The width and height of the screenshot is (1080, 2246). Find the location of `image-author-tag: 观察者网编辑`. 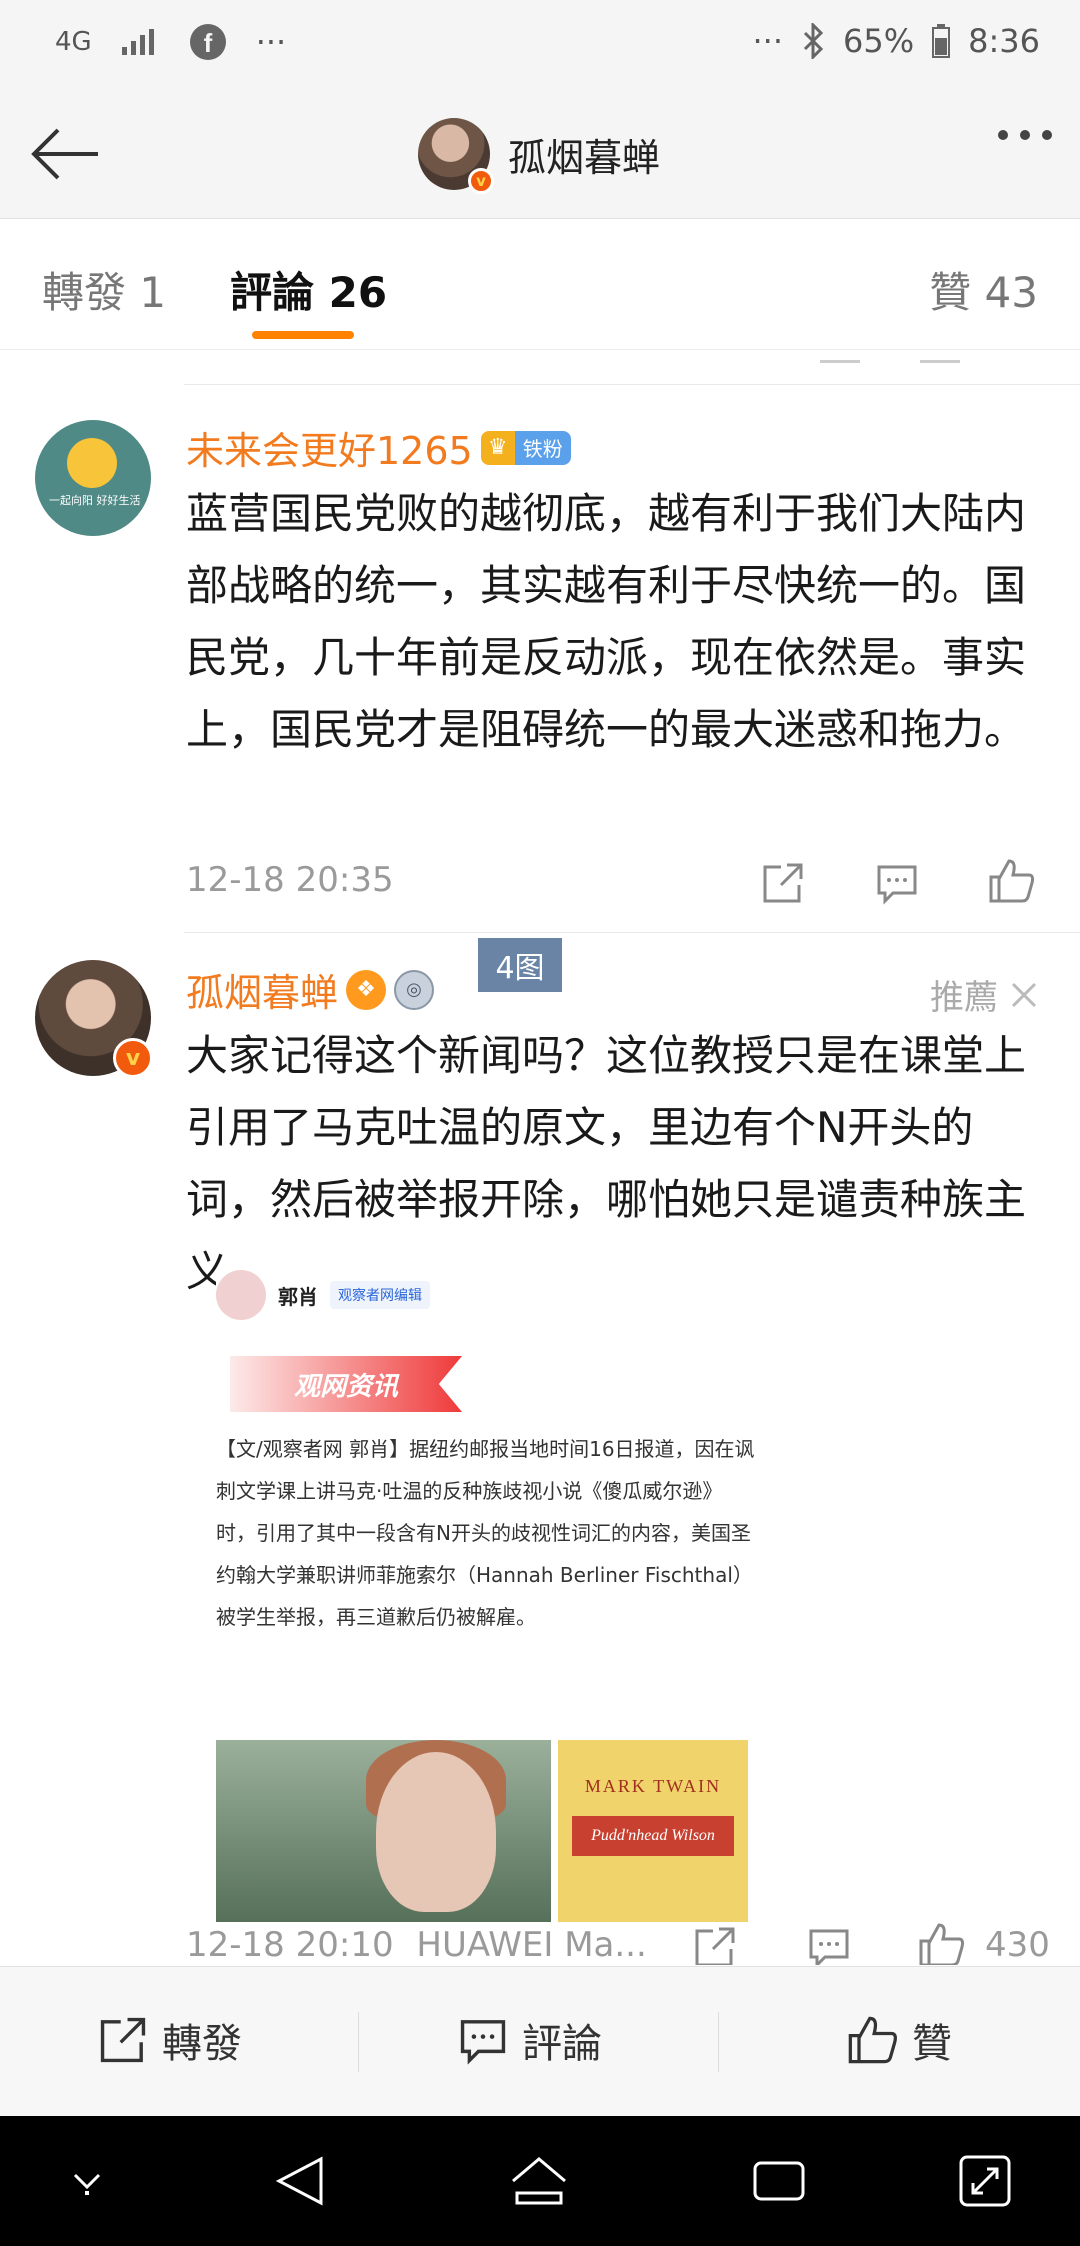

image-author-tag: 观察者网编辑 is located at coordinates (380, 1295).